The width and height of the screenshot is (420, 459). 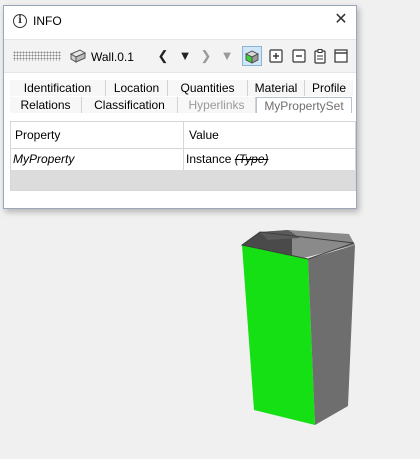 I want to click on toolbar: Wall.0.1 ❮ ▼ ❯ ▼, so click(x=180, y=56).